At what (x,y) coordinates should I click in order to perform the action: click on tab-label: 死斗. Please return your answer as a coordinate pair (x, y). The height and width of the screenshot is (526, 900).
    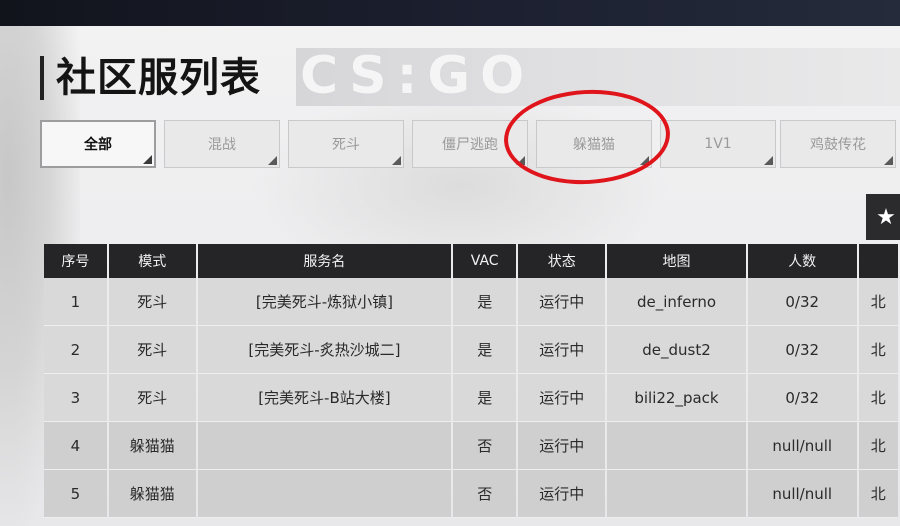
    Looking at the image, I should click on (346, 145).